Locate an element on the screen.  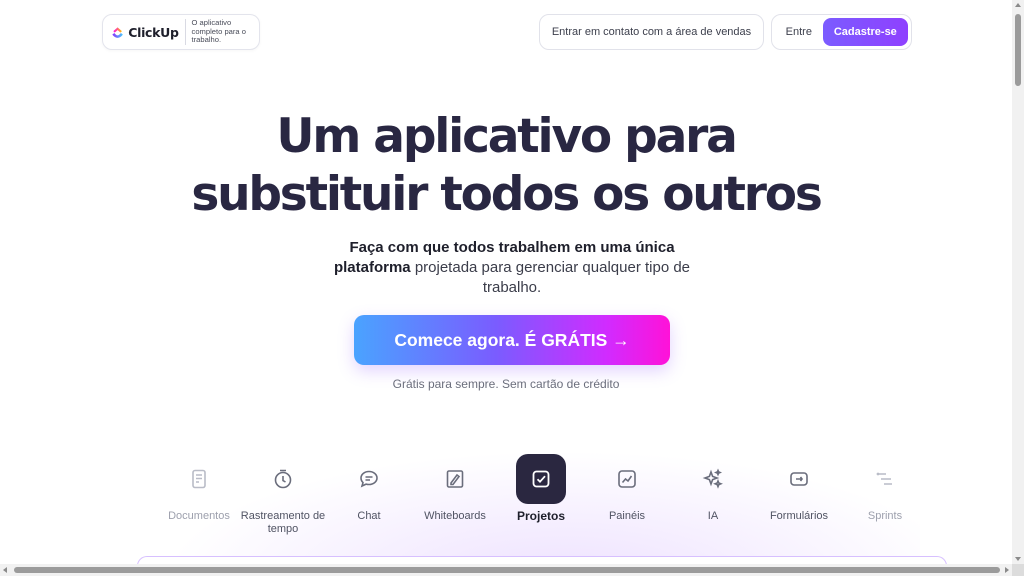
scroll-down-arrow-icon is located at coordinates (1018, 559).